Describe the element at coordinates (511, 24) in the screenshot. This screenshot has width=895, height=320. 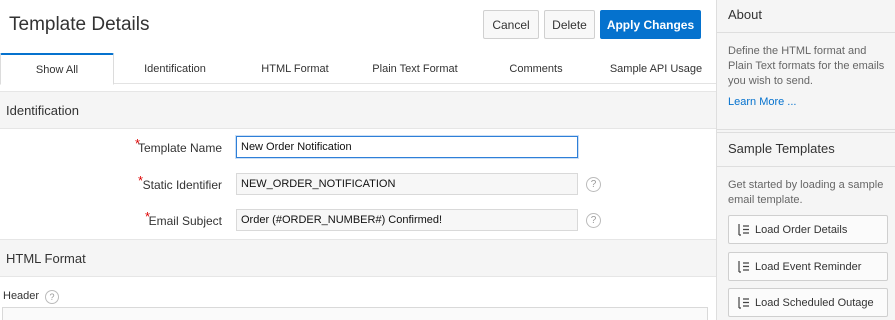
I see `cancel-button: Cancel` at that location.